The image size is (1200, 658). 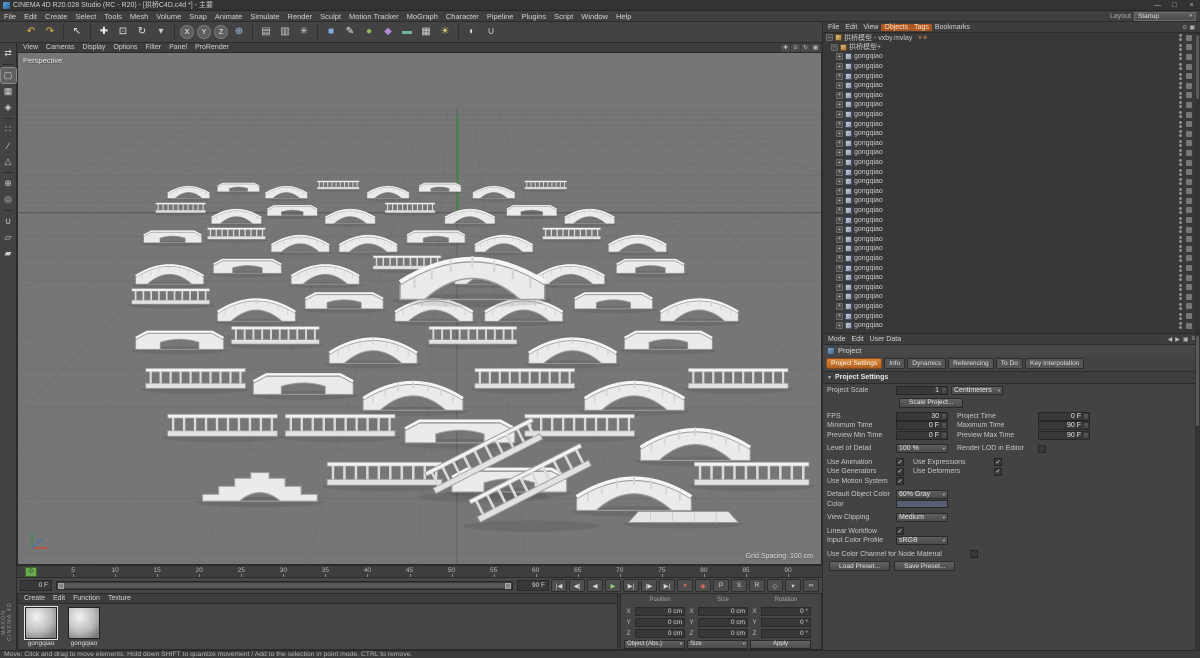 I want to click on object-name: 拱桥模型+, so click(x=865, y=47).